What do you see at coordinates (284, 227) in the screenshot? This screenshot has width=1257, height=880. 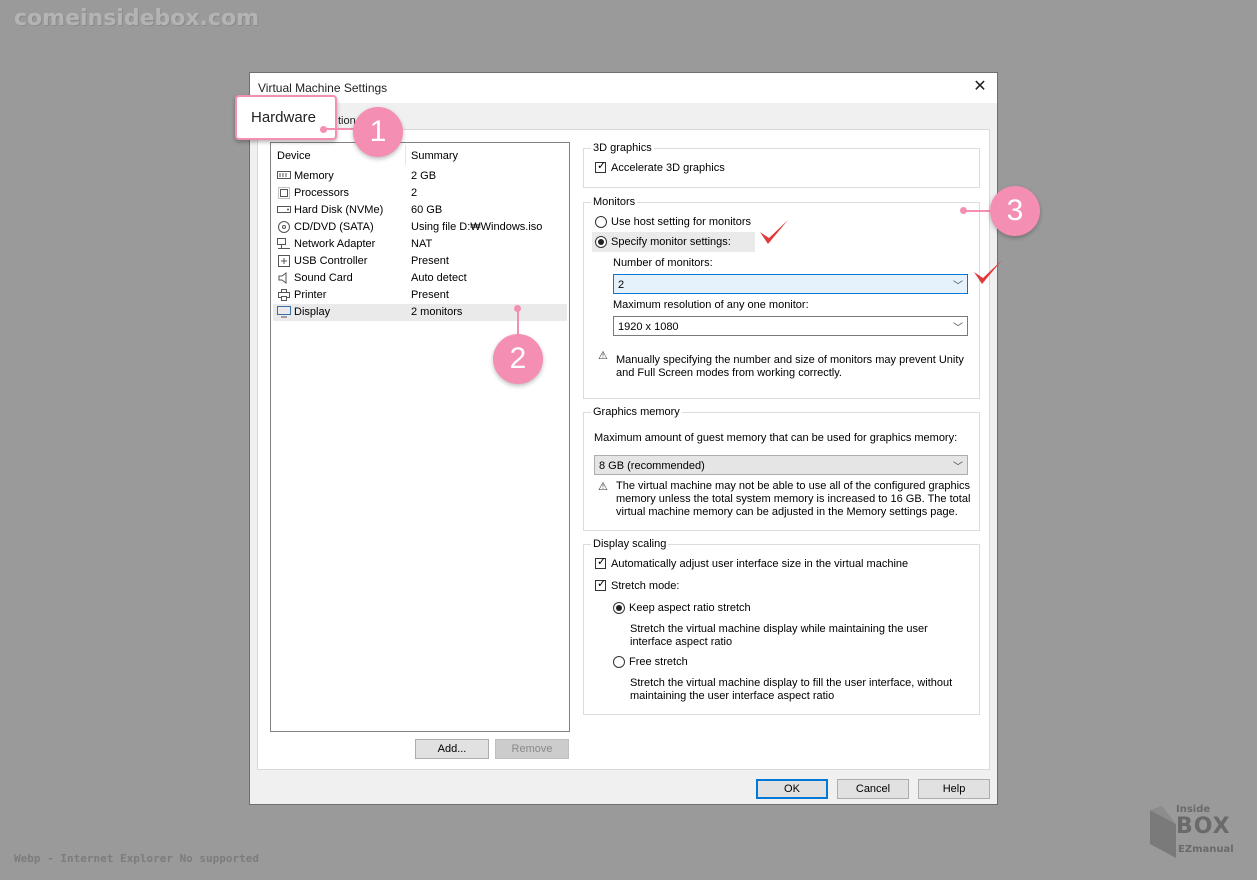 I see `cd-dvd-icon` at bounding box center [284, 227].